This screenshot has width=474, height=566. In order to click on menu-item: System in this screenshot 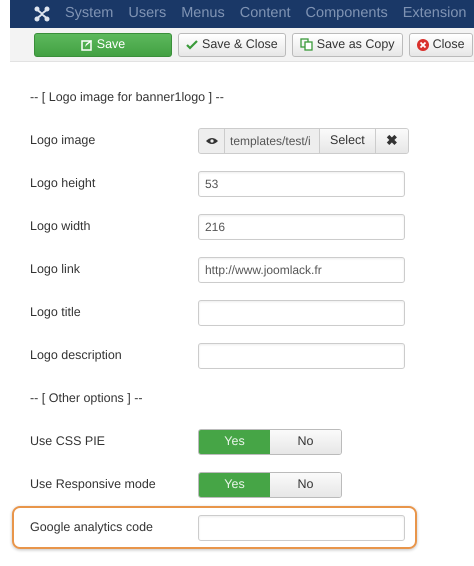, I will do `click(89, 14)`.